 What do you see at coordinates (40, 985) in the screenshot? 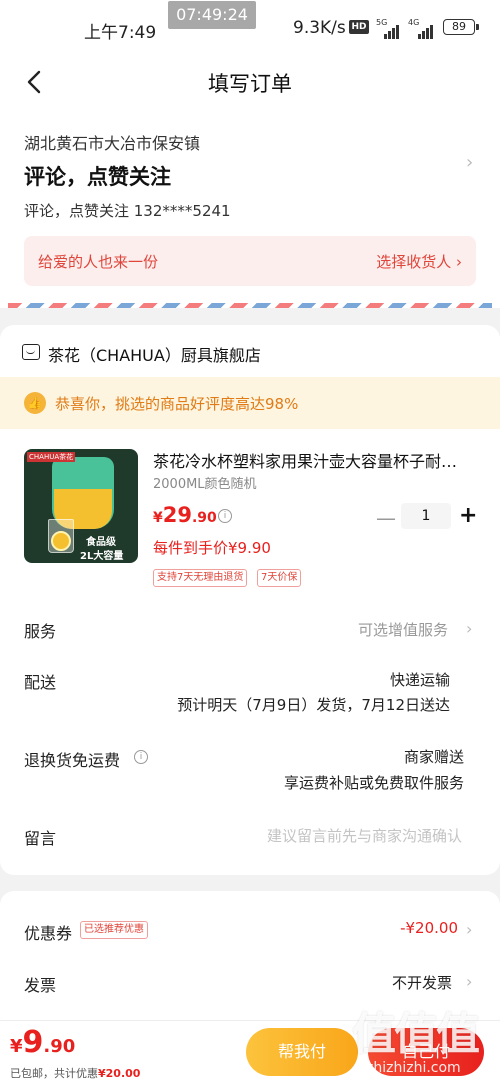
I see `invoice-label: 发票` at bounding box center [40, 985].